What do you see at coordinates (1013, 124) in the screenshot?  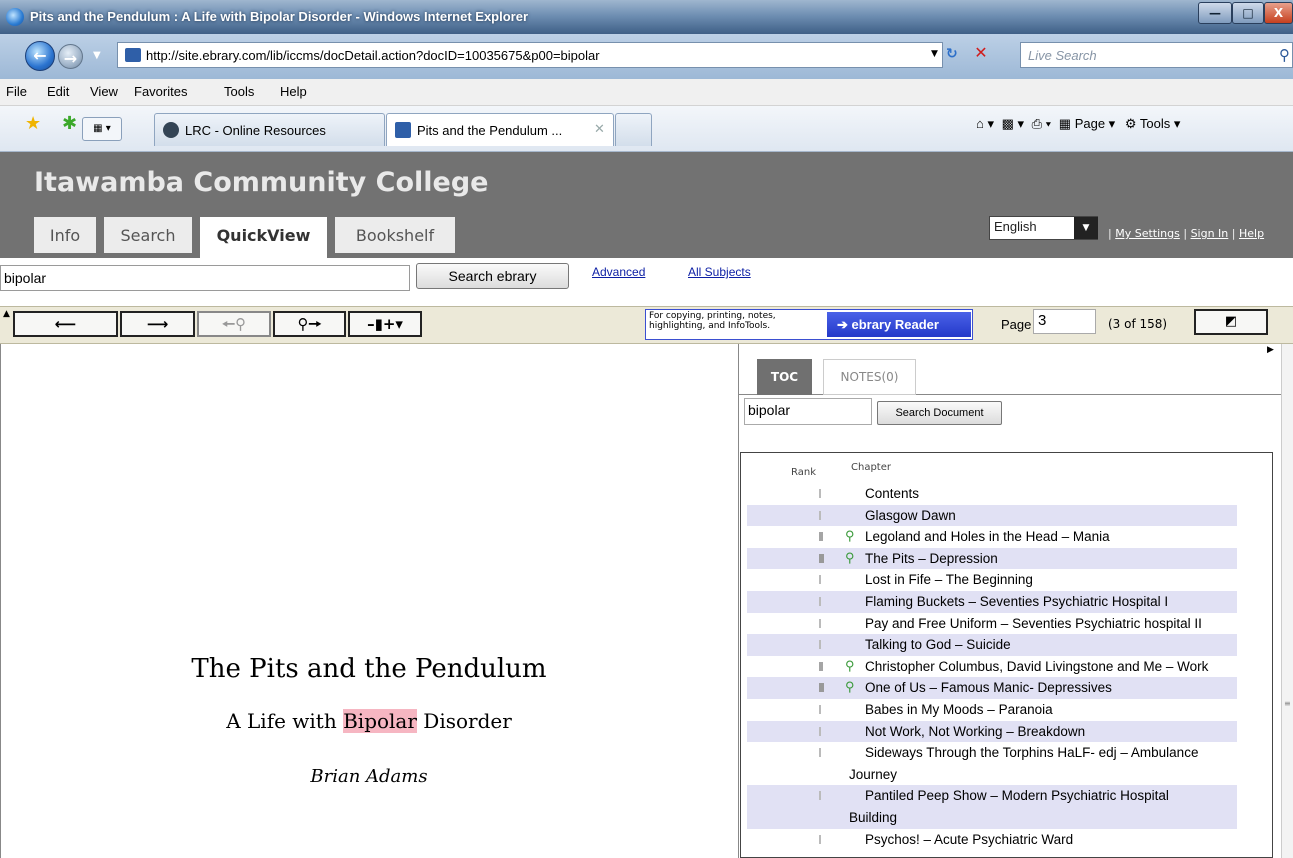 I see `feeds-icon: ▩ ▾` at bounding box center [1013, 124].